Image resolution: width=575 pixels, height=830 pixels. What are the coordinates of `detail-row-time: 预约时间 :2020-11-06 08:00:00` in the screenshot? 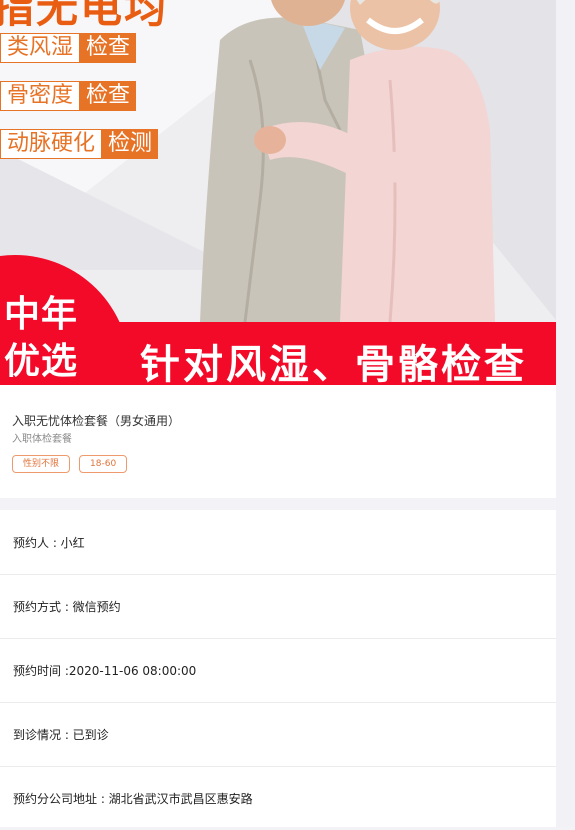 It's located at (278, 670).